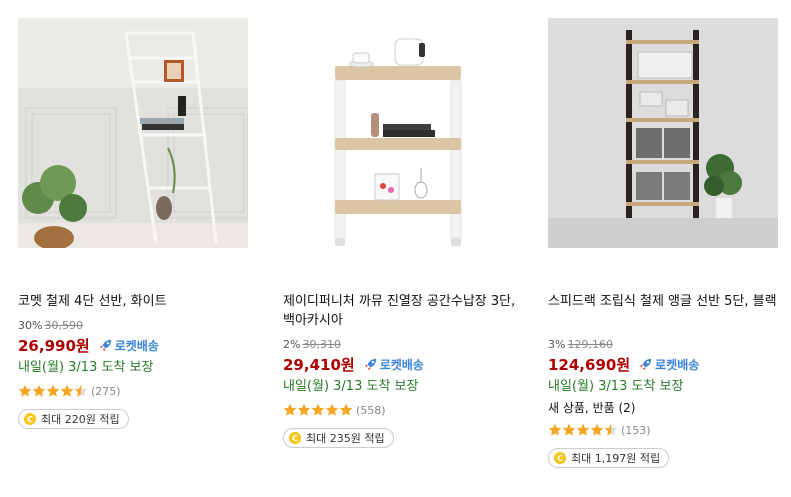 Image resolution: width=791 pixels, height=497 pixels. Describe the element at coordinates (668, 311) in the screenshot. I see `product-title: 스피드랙 조립식 철제 앵글 선반 5단, 블랙` at that location.